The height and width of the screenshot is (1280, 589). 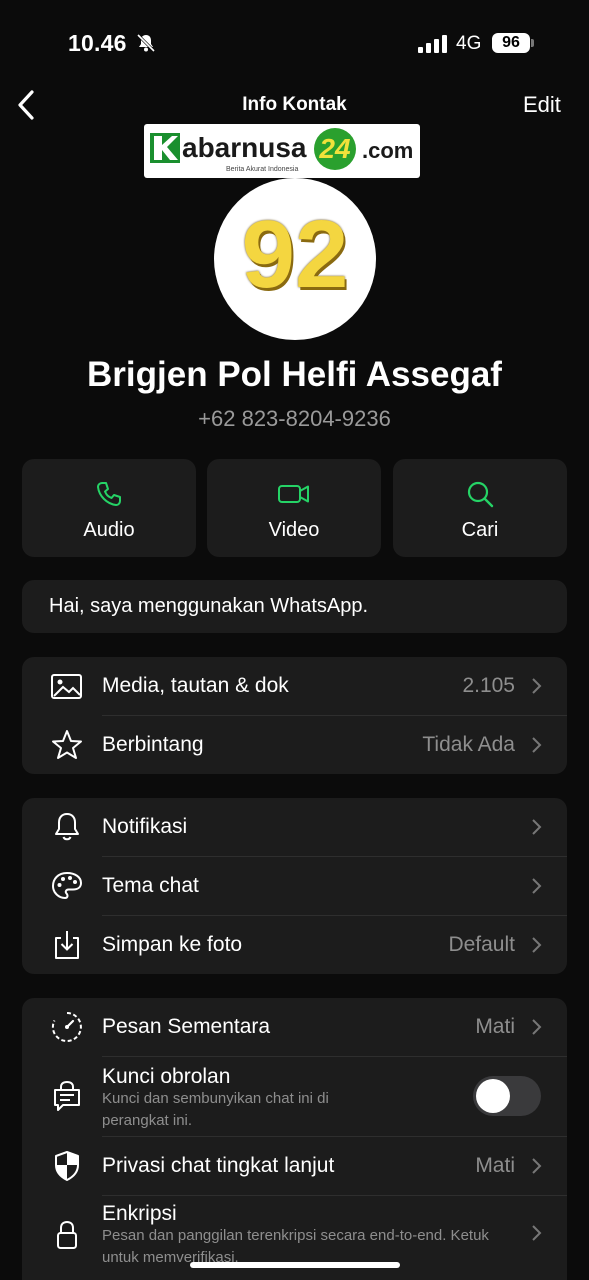 I want to click on logo-k-mark, so click(x=165, y=148).